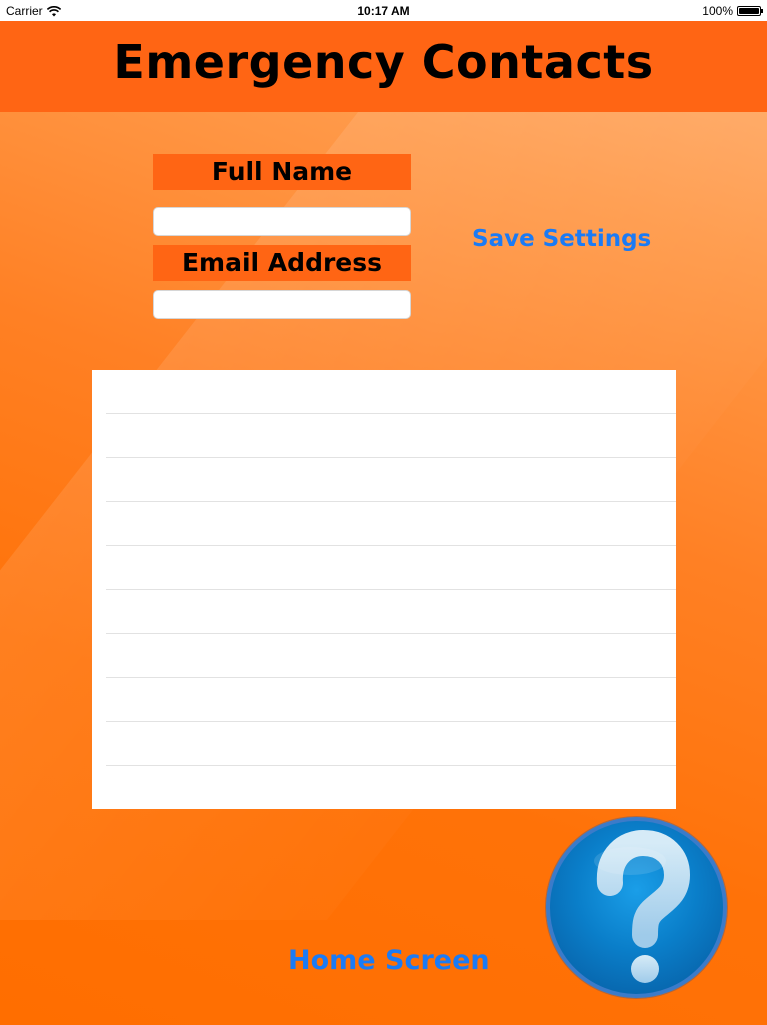 The width and height of the screenshot is (767, 1025). I want to click on title-bar: Emergency Contacts, so click(383, 66).